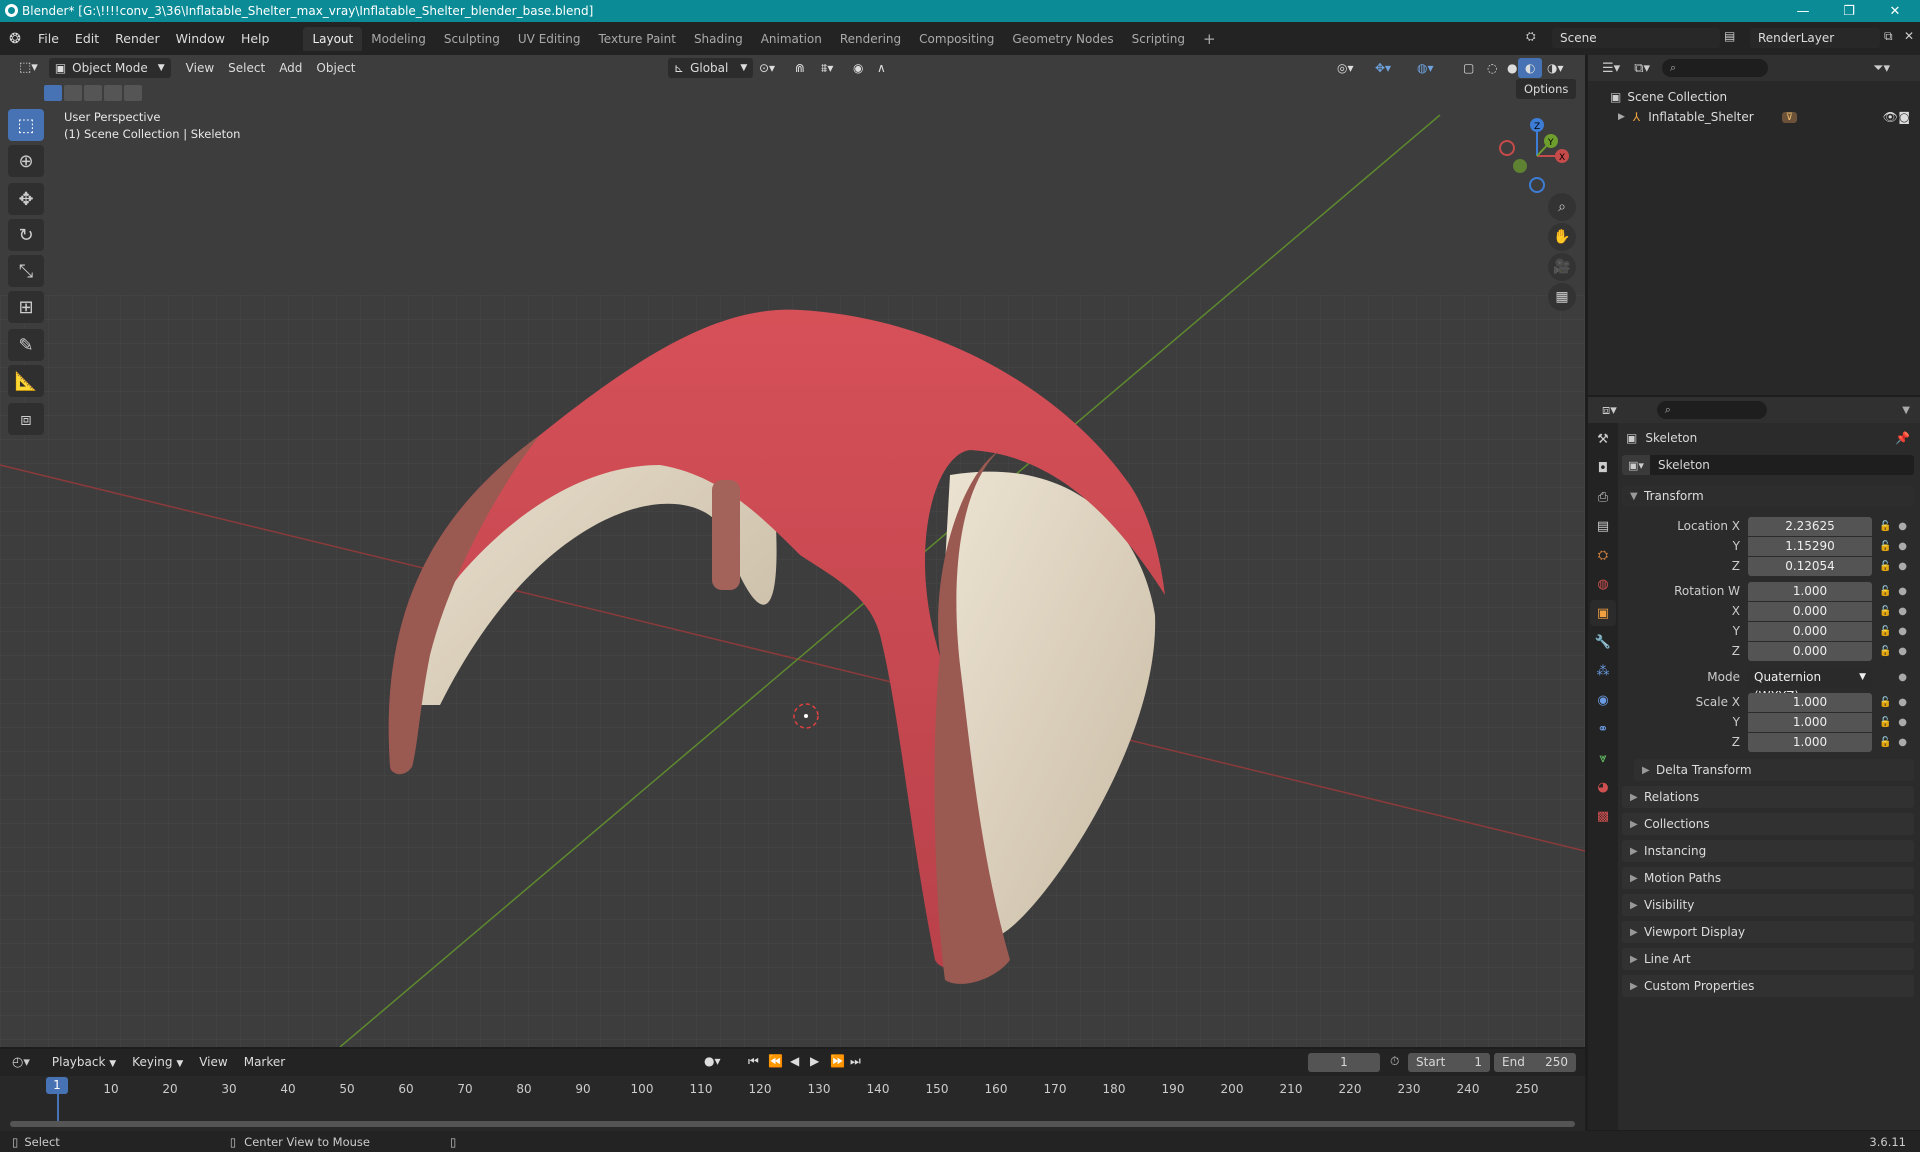 Image resolution: width=1920 pixels, height=1152 pixels. What do you see at coordinates (157, 1062) in the screenshot?
I see `keying-menu: Keying ▼` at bounding box center [157, 1062].